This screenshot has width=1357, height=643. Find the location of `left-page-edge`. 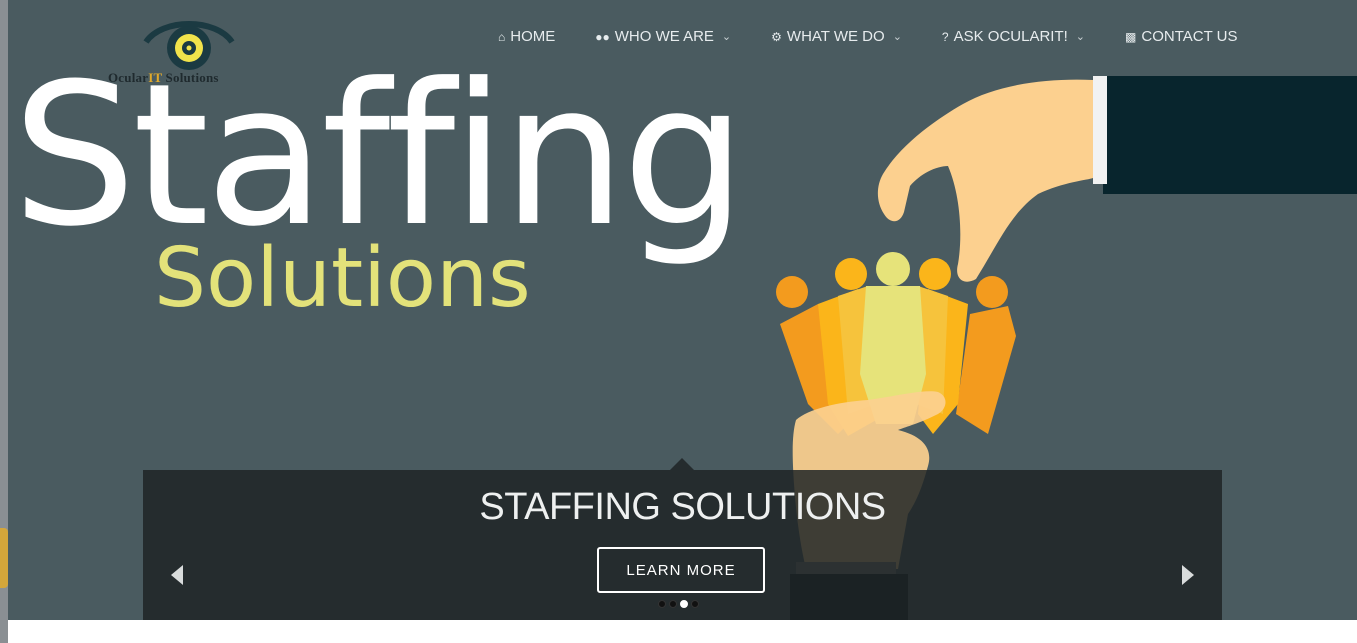

left-page-edge is located at coordinates (4, 321).